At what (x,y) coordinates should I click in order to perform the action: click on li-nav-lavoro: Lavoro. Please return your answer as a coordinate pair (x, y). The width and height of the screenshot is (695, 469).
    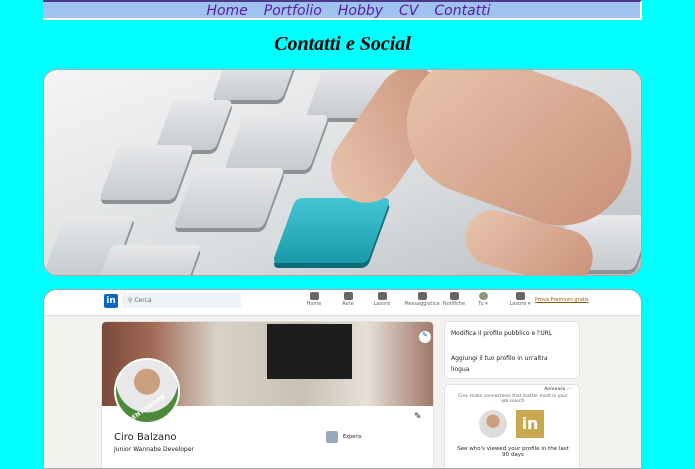
    Looking at the image, I should click on (382, 299).